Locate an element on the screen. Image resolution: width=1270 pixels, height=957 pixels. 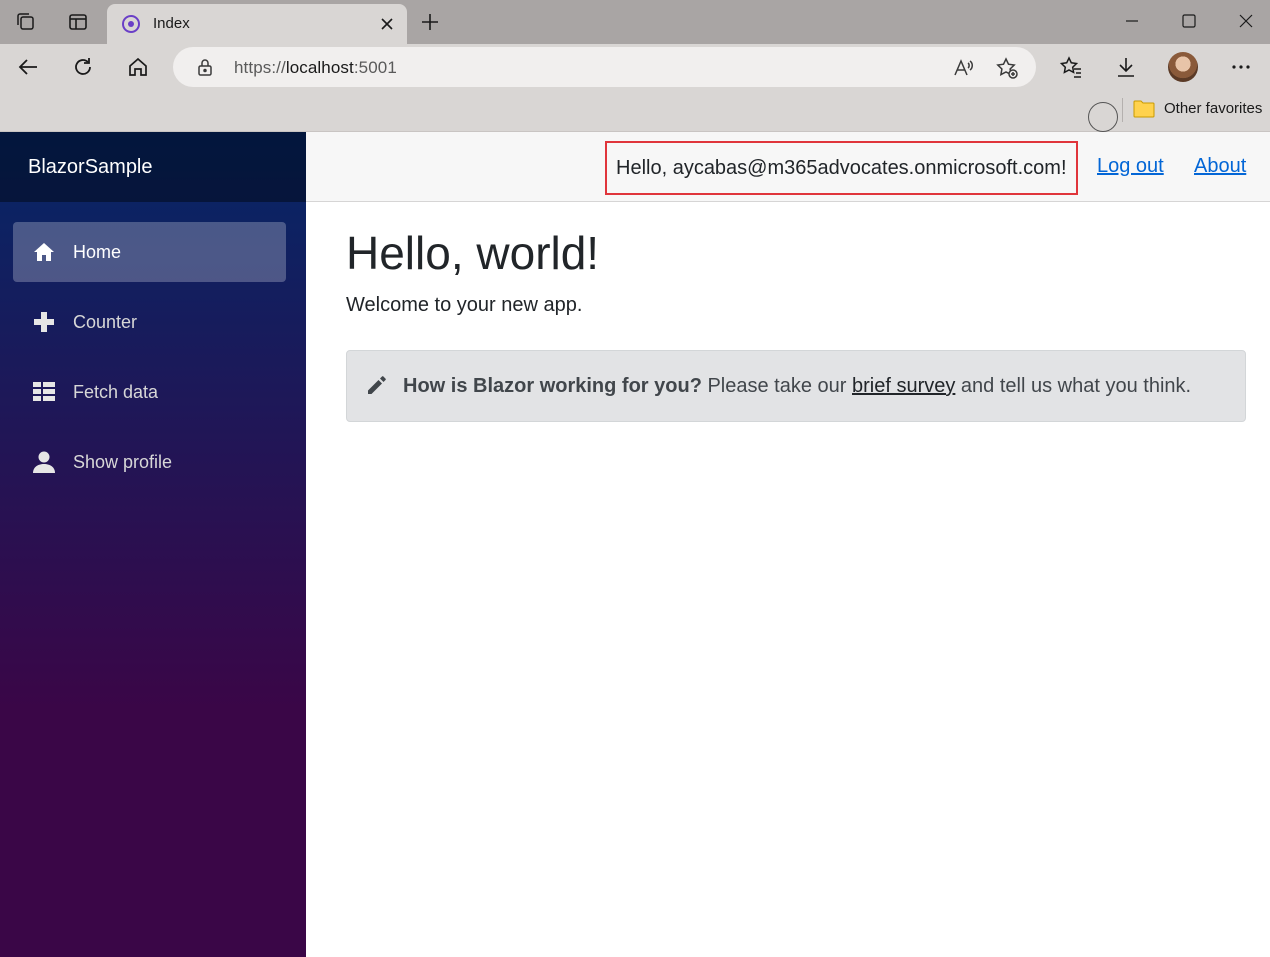
blazor-favicon-icon is located at coordinates (131, 24).